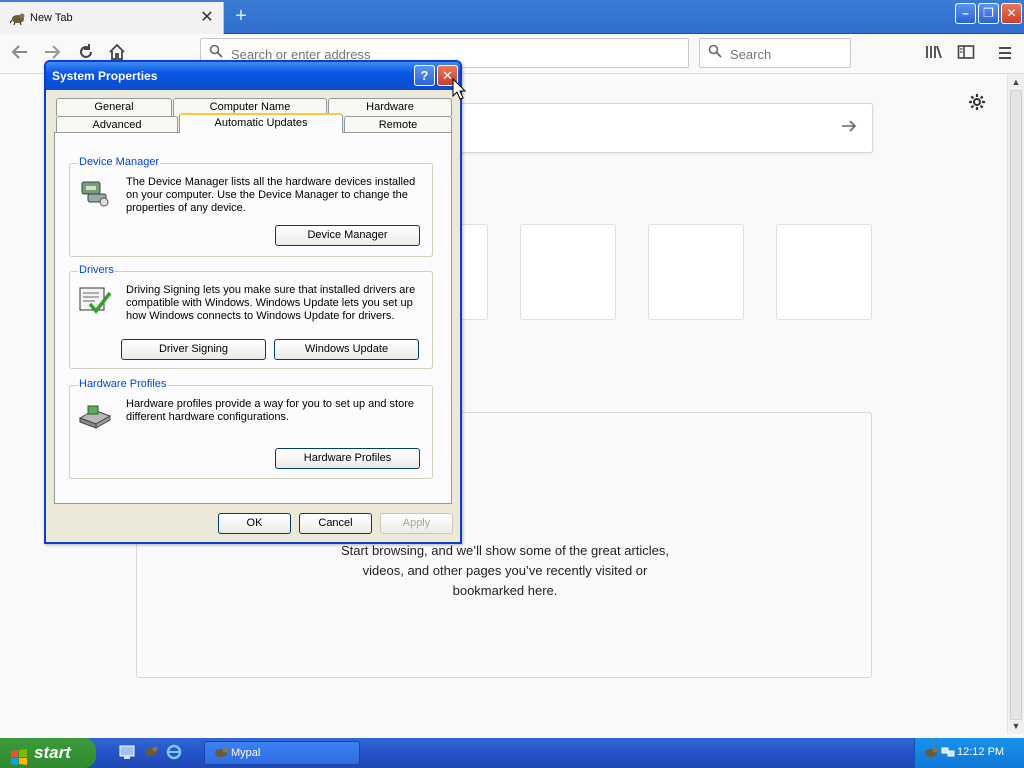 Image resolution: width=1024 pixels, height=768 pixels. What do you see at coordinates (966, 54) in the screenshot?
I see `sidebar-icon` at bounding box center [966, 54].